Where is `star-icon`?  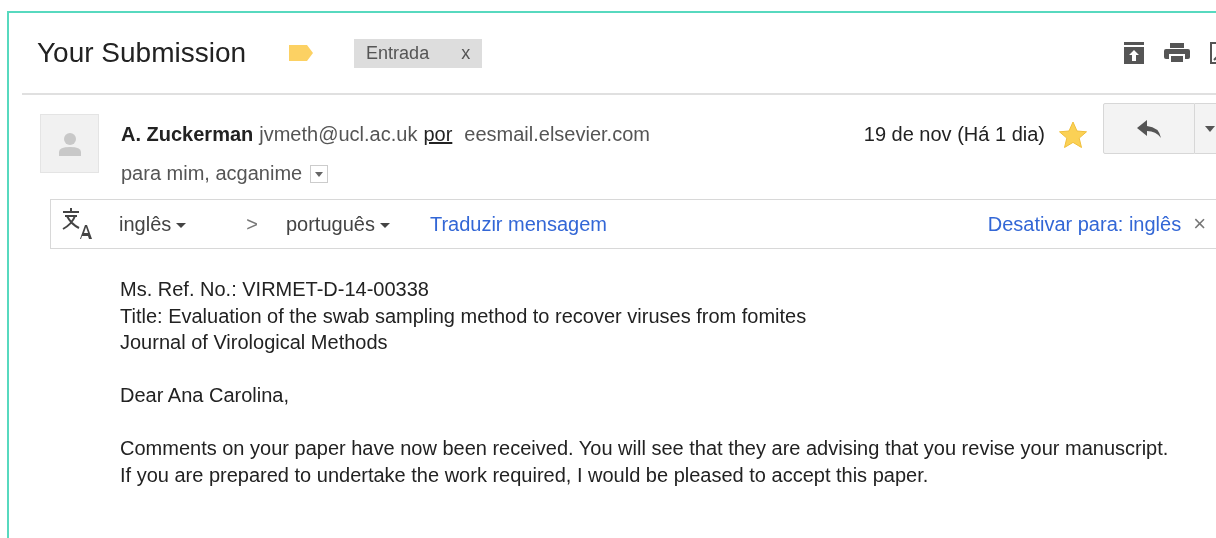
star-icon is located at coordinates (1073, 134).